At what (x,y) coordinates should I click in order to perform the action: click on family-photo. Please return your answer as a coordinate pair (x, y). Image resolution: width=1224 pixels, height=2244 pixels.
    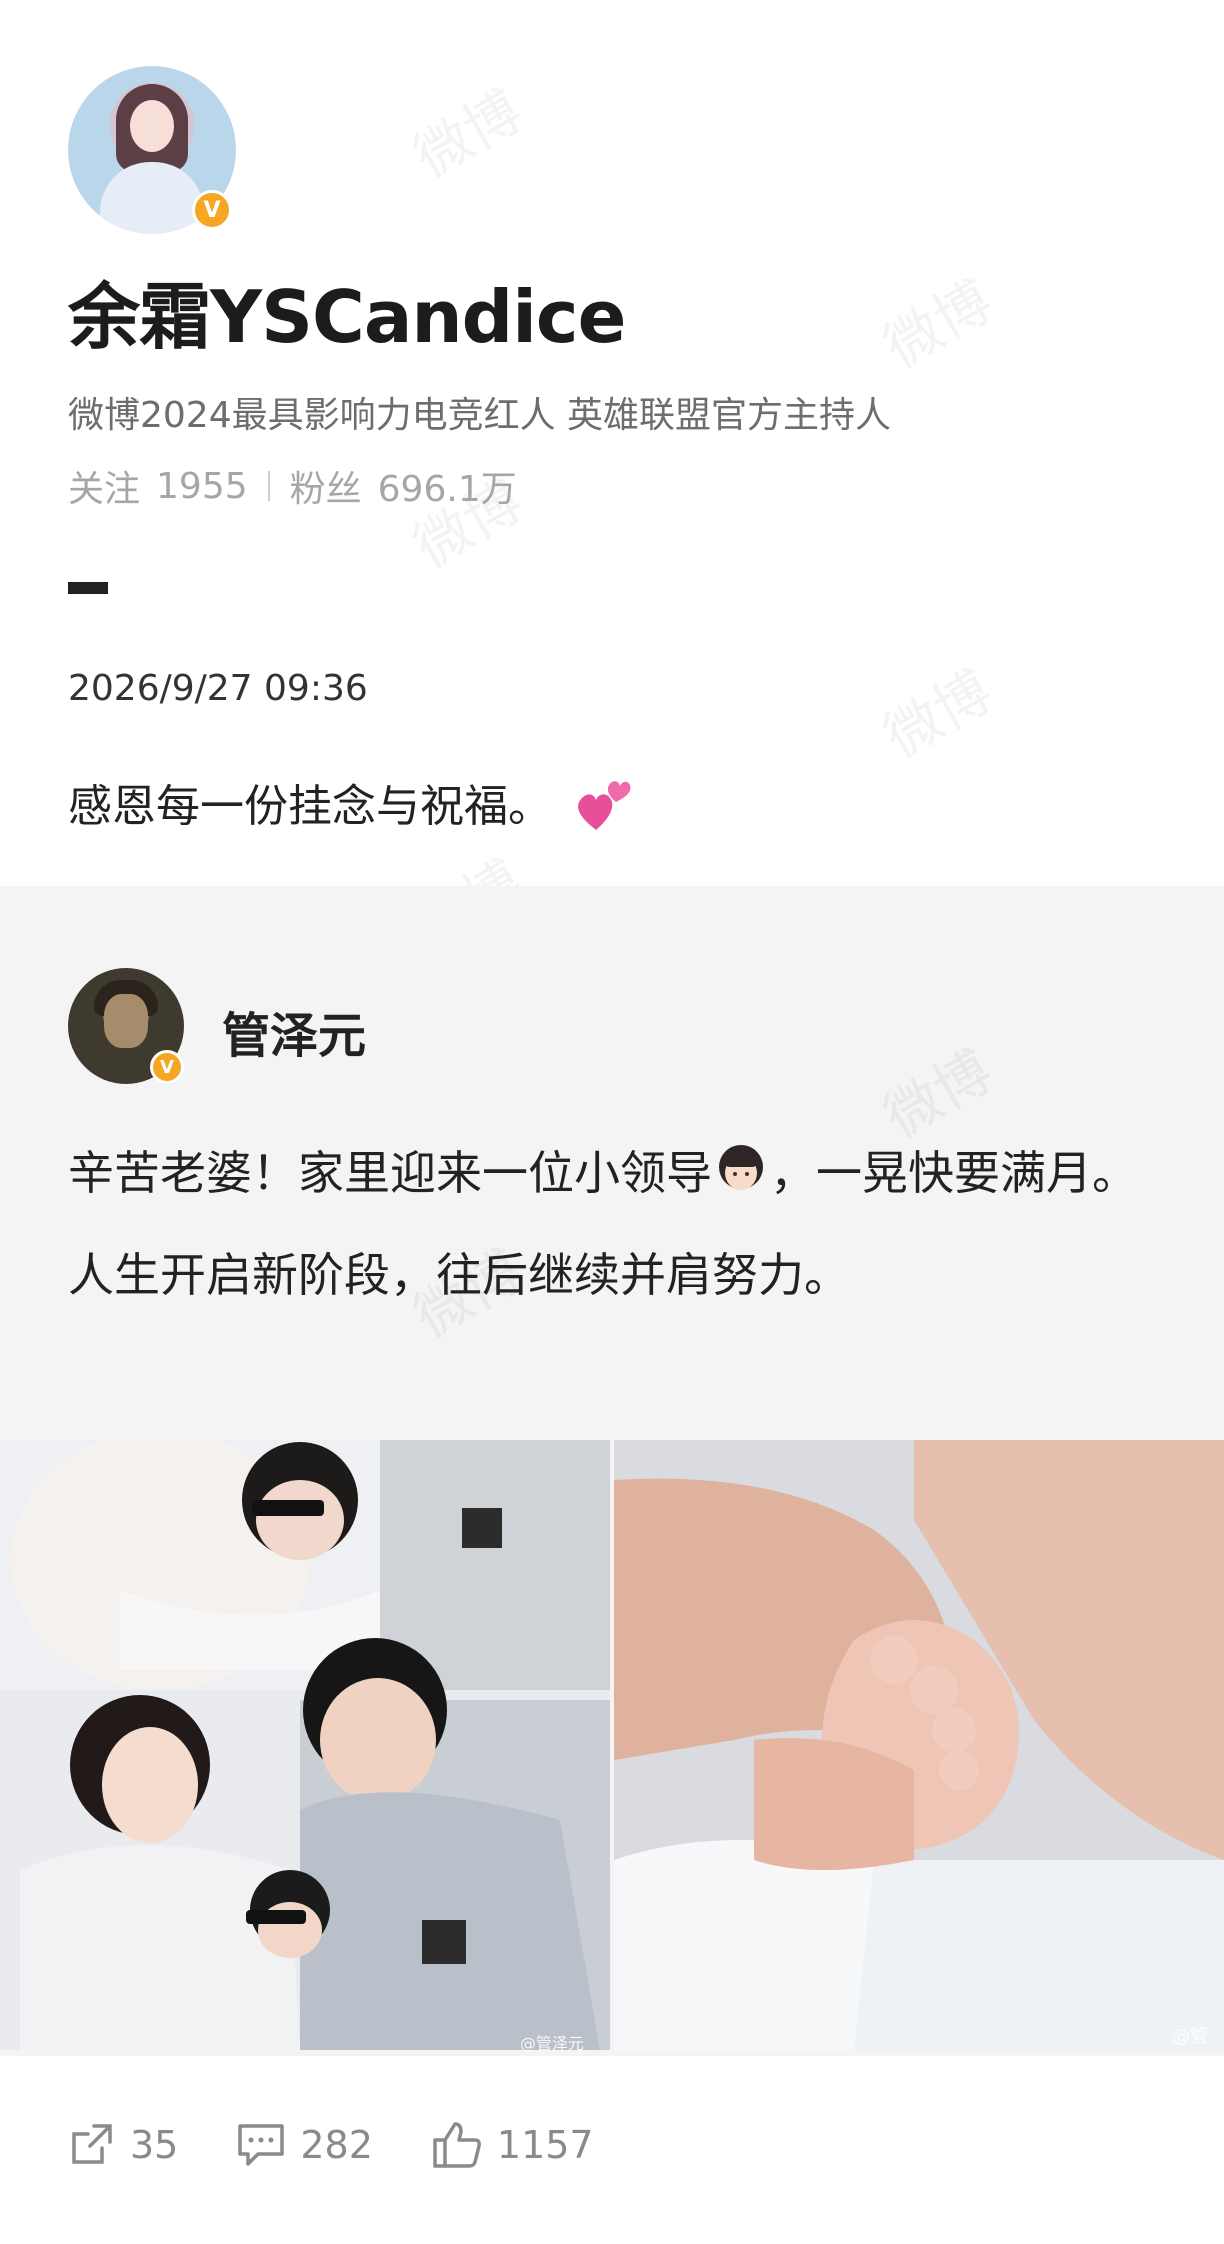
    Looking at the image, I should click on (305, 1745).